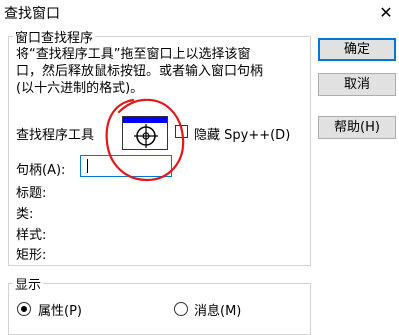 This screenshot has height=335, width=399. I want to click on class-label: 类:, so click(25, 214).